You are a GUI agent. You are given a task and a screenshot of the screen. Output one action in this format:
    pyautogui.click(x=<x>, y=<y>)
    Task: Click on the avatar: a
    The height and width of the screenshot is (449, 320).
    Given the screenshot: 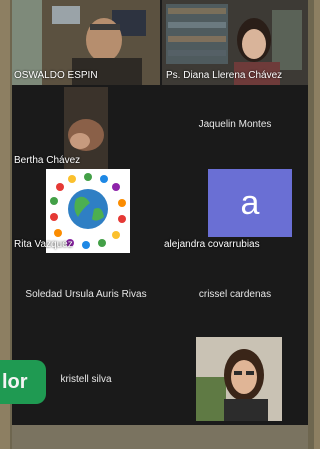 What is the action you would take?
    pyautogui.click(x=250, y=203)
    